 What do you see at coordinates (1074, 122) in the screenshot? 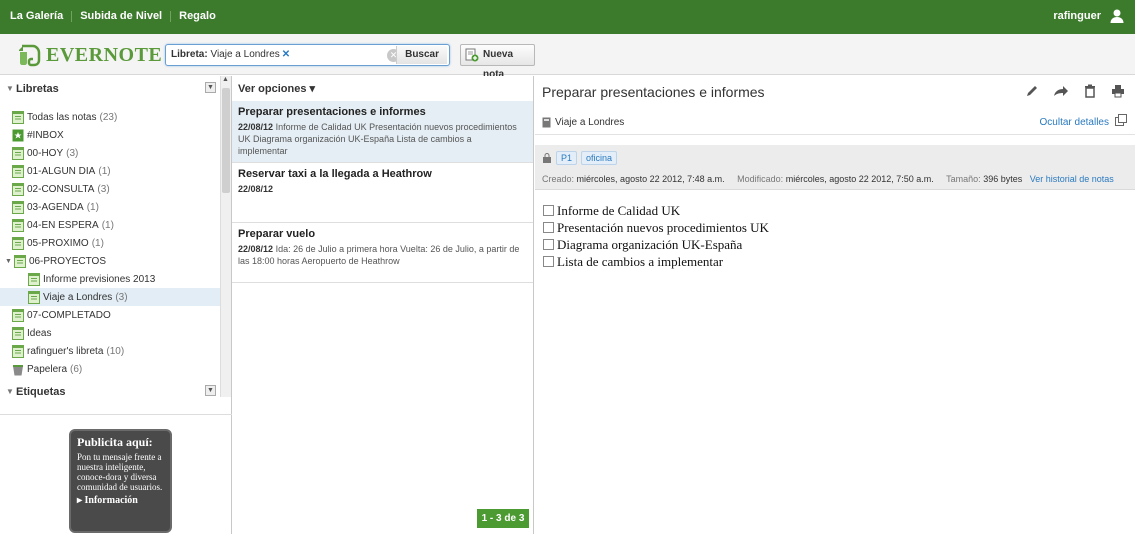
I see `hide-details-link: Ocultar detalles` at bounding box center [1074, 122].